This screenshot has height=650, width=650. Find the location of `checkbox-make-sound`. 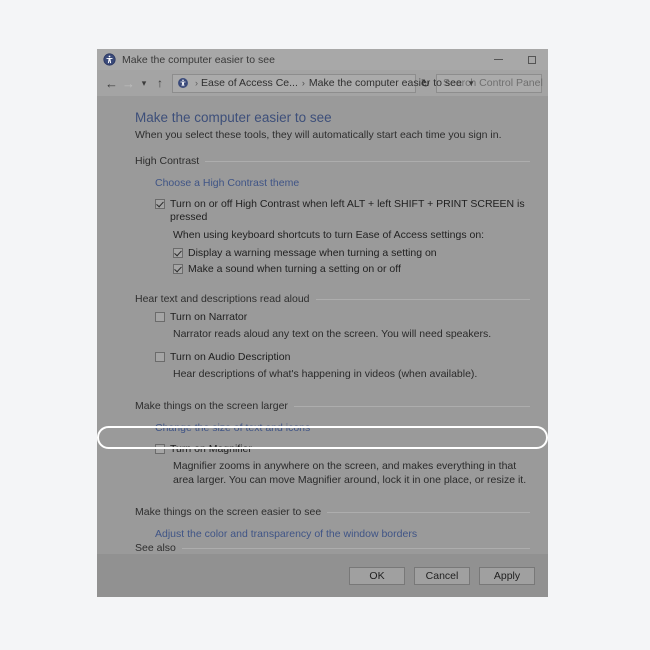

checkbox-make-sound is located at coordinates (178, 269).